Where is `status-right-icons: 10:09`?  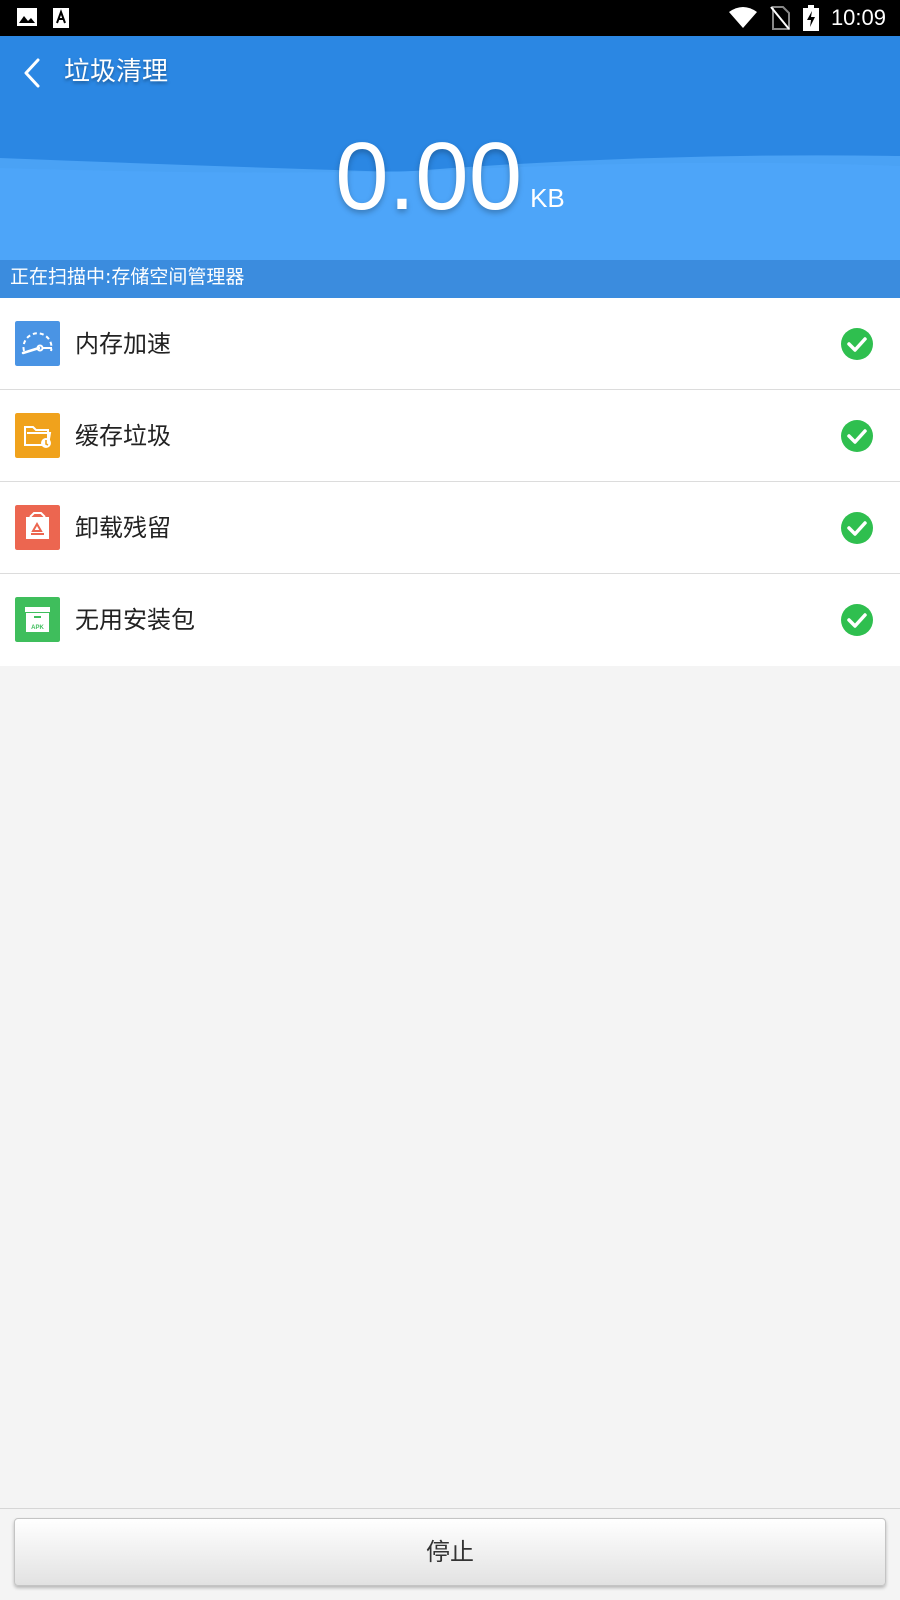 status-right-icons: 10:09 is located at coordinates (807, 18).